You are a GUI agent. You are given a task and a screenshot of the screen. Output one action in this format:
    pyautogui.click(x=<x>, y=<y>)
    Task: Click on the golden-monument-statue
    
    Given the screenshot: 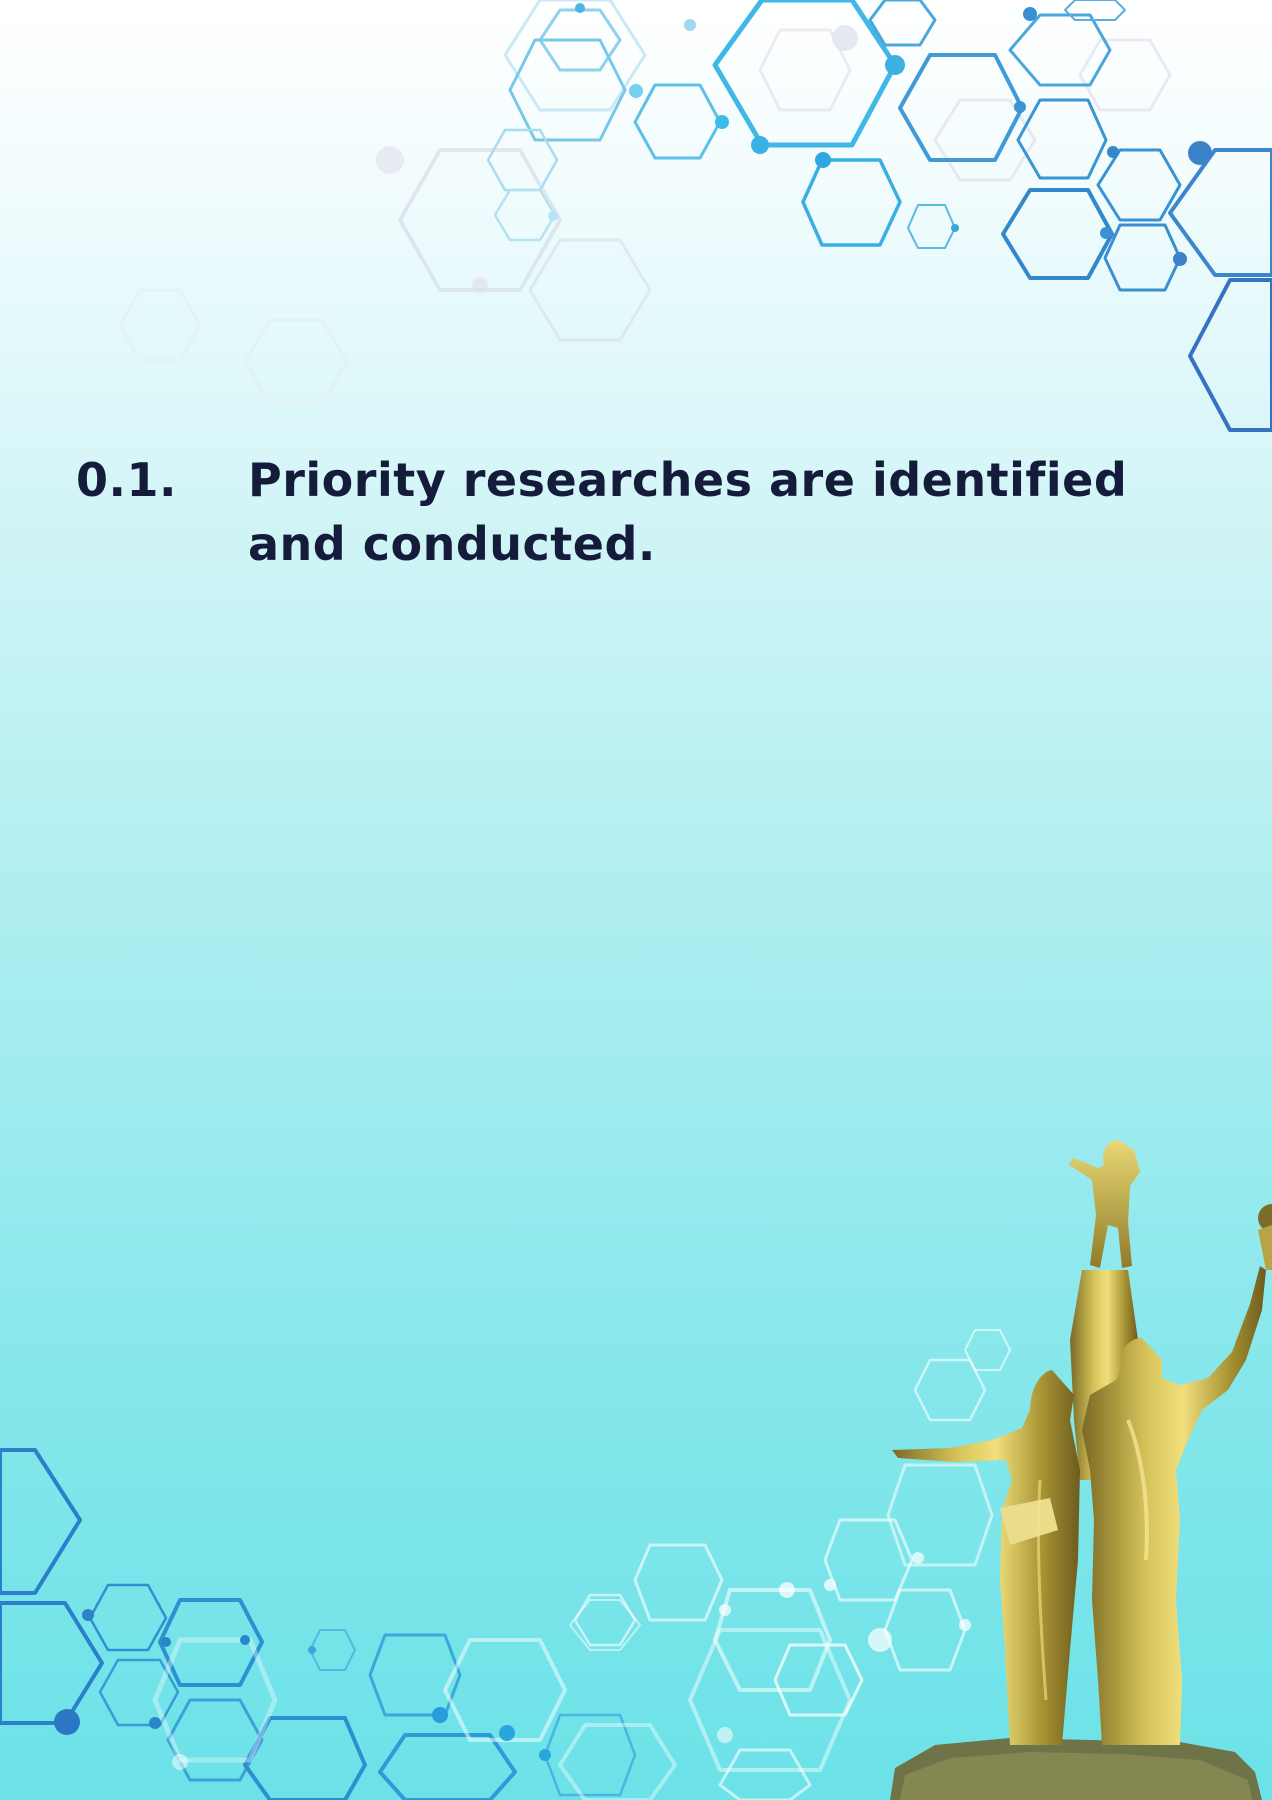 What is the action you would take?
    pyautogui.click(x=1081, y=1470)
    